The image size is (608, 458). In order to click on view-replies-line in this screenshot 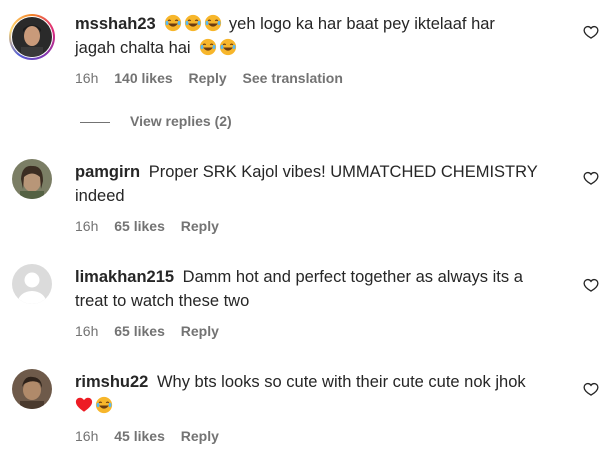, I will do `click(95, 122)`.